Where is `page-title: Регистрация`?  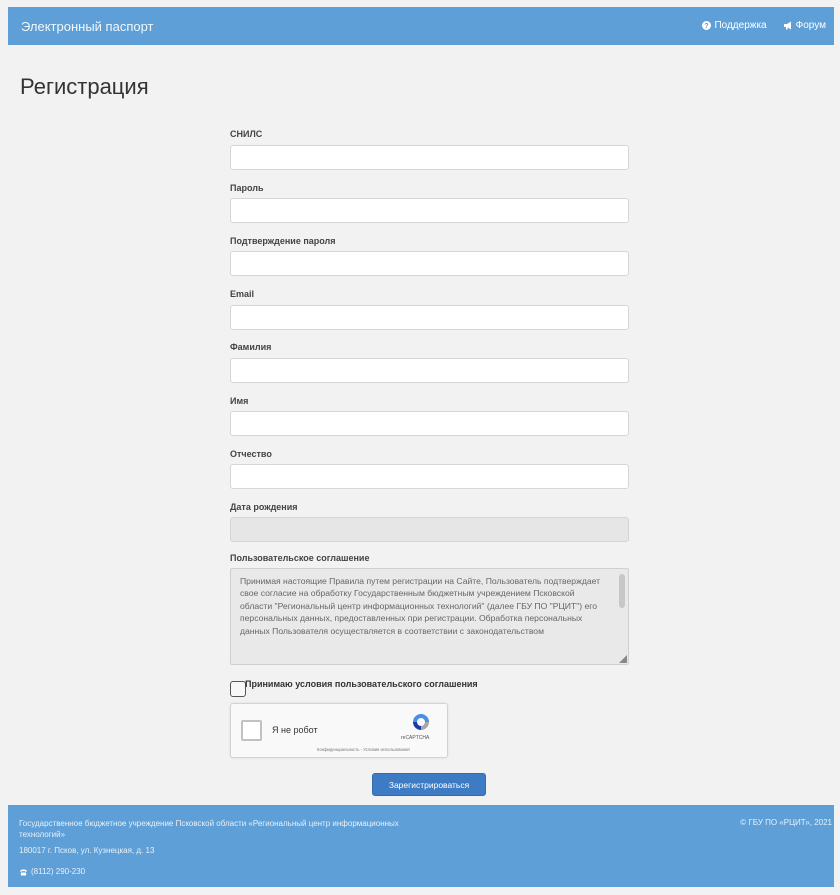 page-title: Регистрация is located at coordinates (84, 86).